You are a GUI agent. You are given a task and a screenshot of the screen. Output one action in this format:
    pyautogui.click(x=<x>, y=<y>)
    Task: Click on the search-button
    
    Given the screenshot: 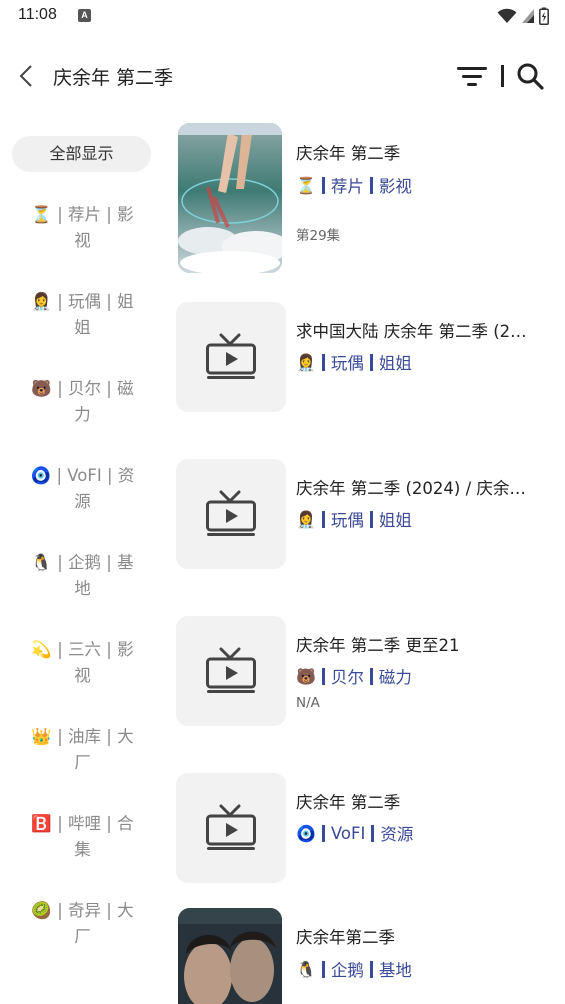 What is the action you would take?
    pyautogui.click(x=530, y=76)
    